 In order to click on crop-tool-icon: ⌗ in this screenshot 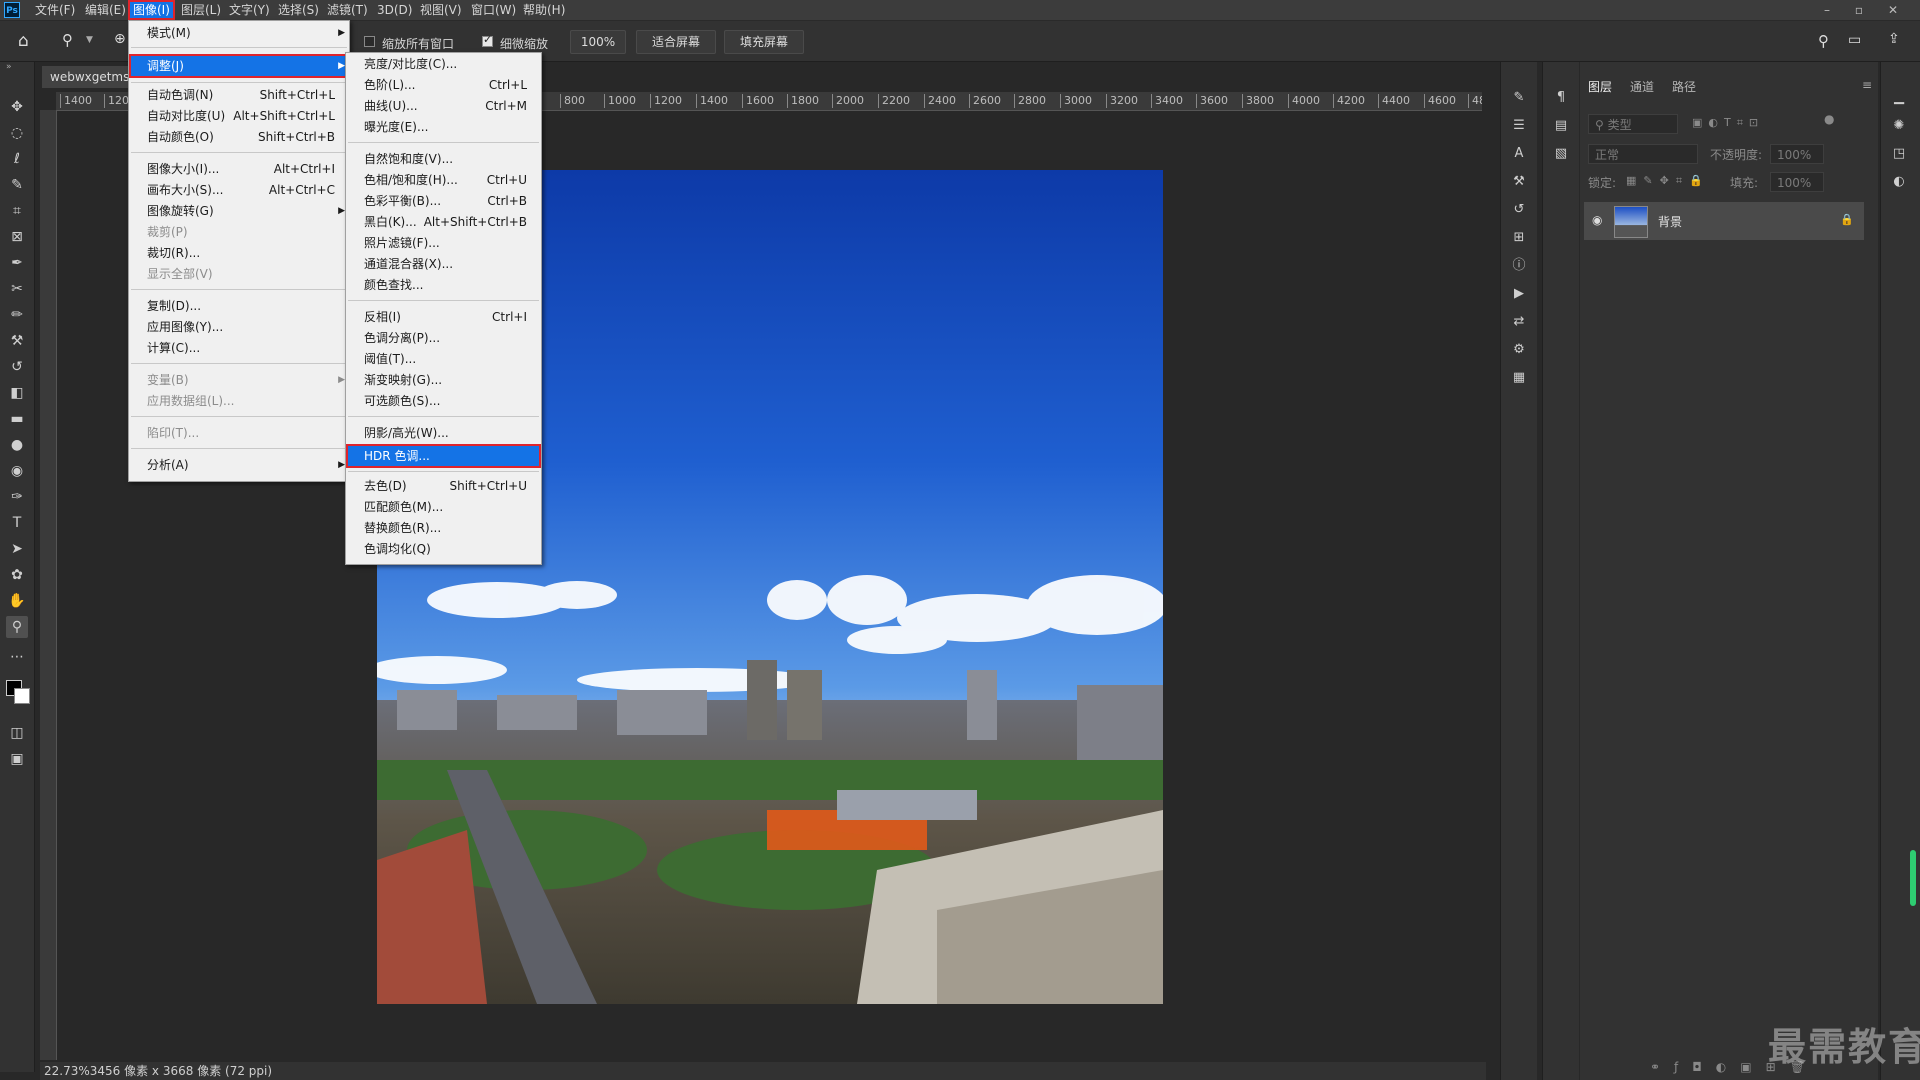, I will do `click(17, 211)`.